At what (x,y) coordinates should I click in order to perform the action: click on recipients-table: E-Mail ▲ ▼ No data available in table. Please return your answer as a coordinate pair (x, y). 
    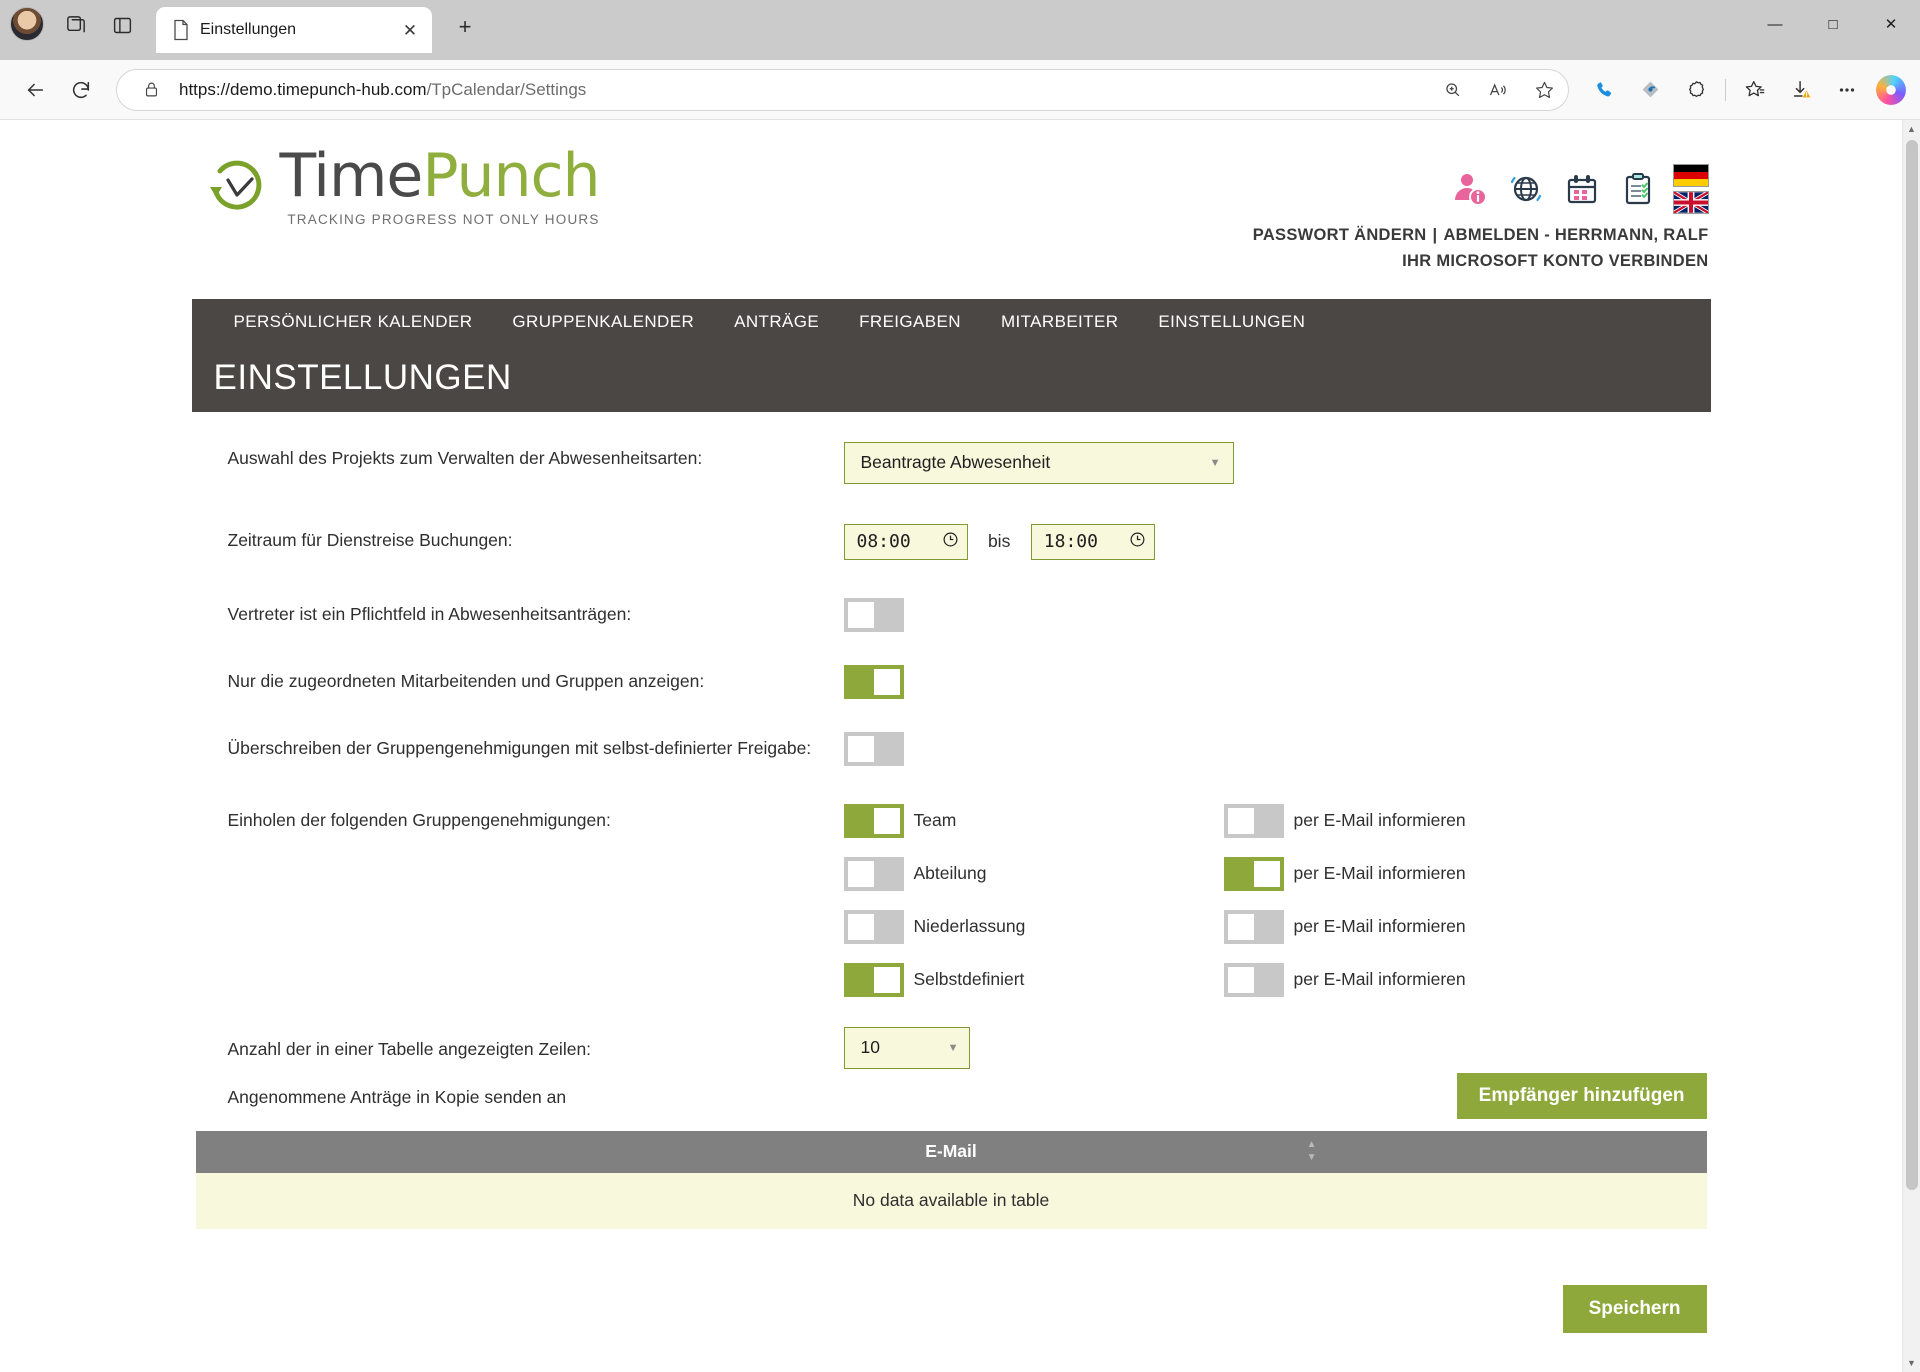
    Looking at the image, I should click on (951, 1179).